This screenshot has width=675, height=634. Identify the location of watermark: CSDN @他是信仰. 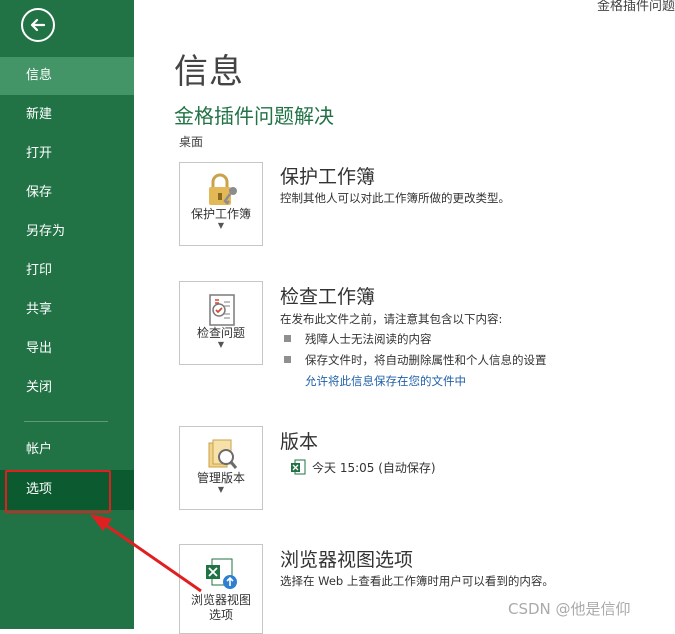
(569, 609).